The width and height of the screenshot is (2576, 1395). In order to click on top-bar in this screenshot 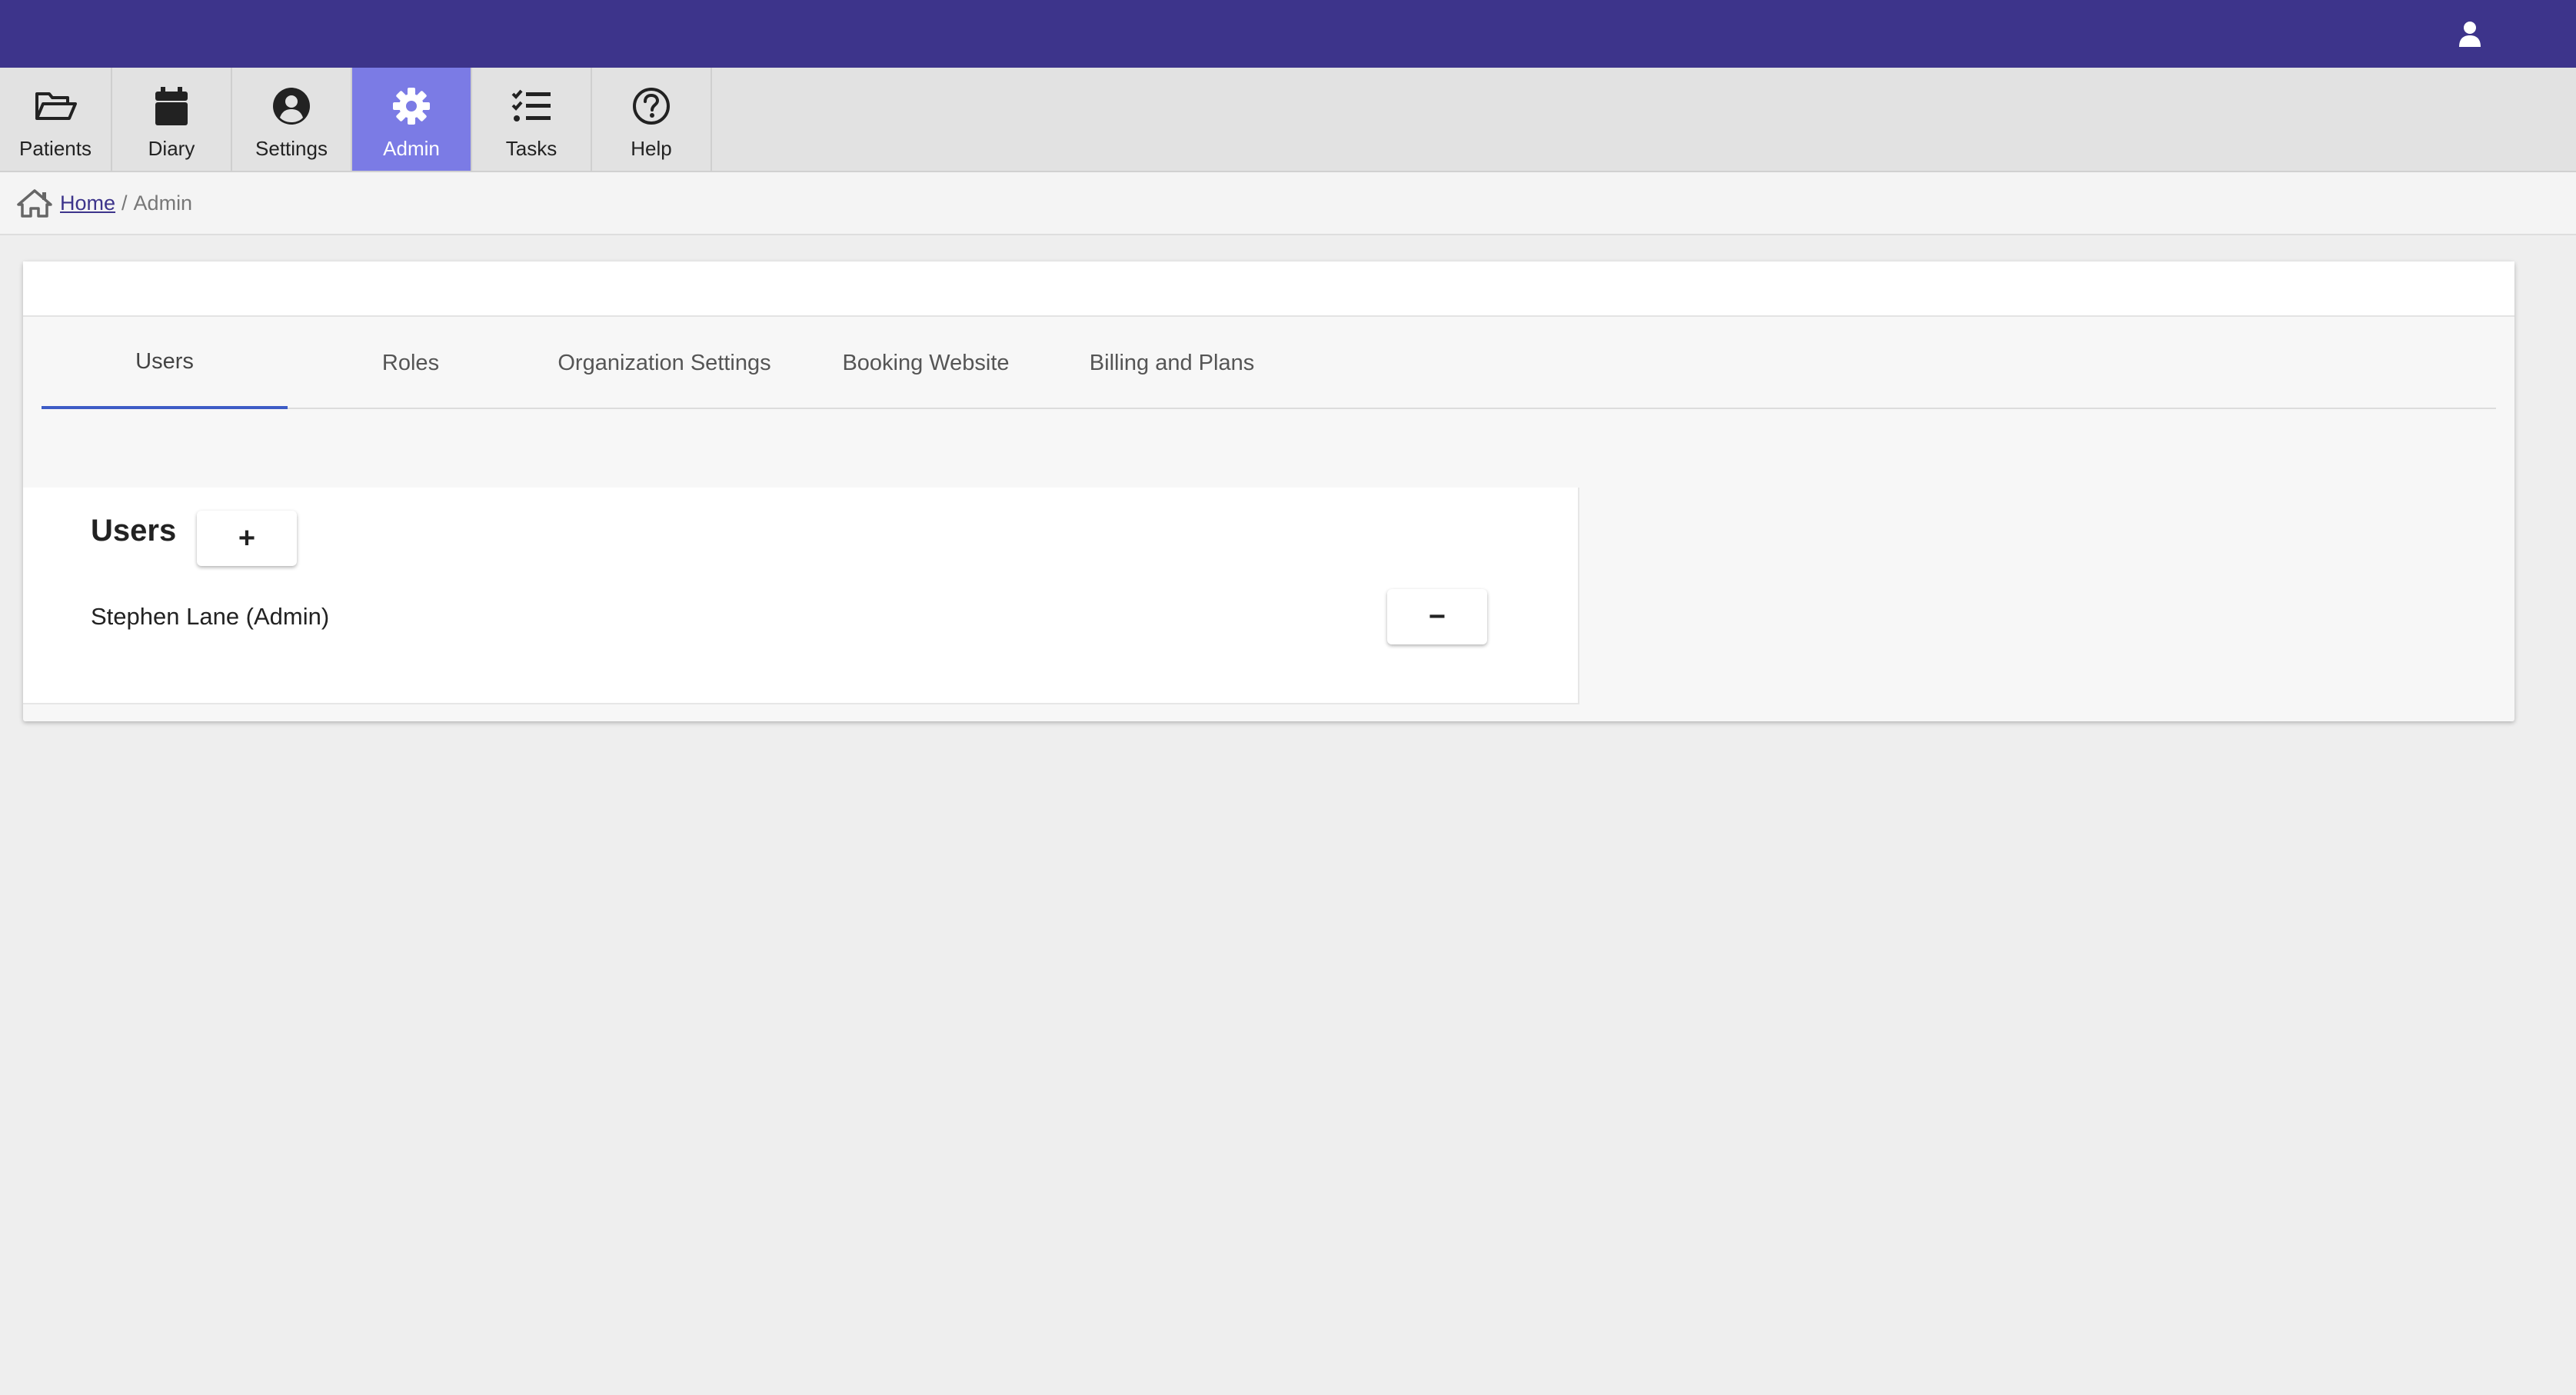, I will do `click(1288, 34)`.